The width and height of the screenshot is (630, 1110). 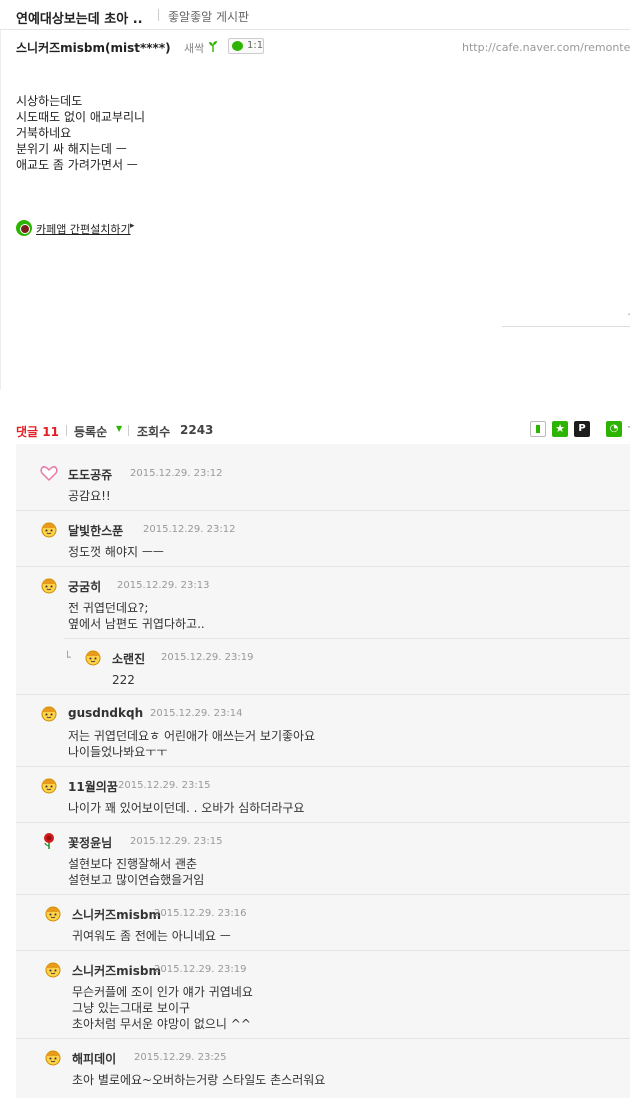 I want to click on comment-line: 귀여워도 좀 전에는 아니네요 ㅡ, so click(x=151, y=936).